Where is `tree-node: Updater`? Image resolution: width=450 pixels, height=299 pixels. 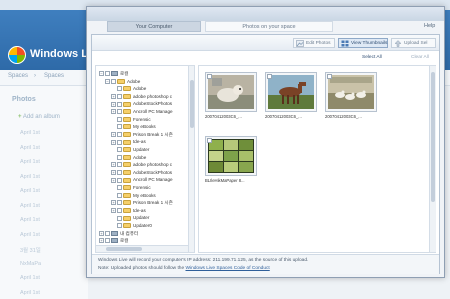
tree-node: Updater is located at coordinates (130, 149).